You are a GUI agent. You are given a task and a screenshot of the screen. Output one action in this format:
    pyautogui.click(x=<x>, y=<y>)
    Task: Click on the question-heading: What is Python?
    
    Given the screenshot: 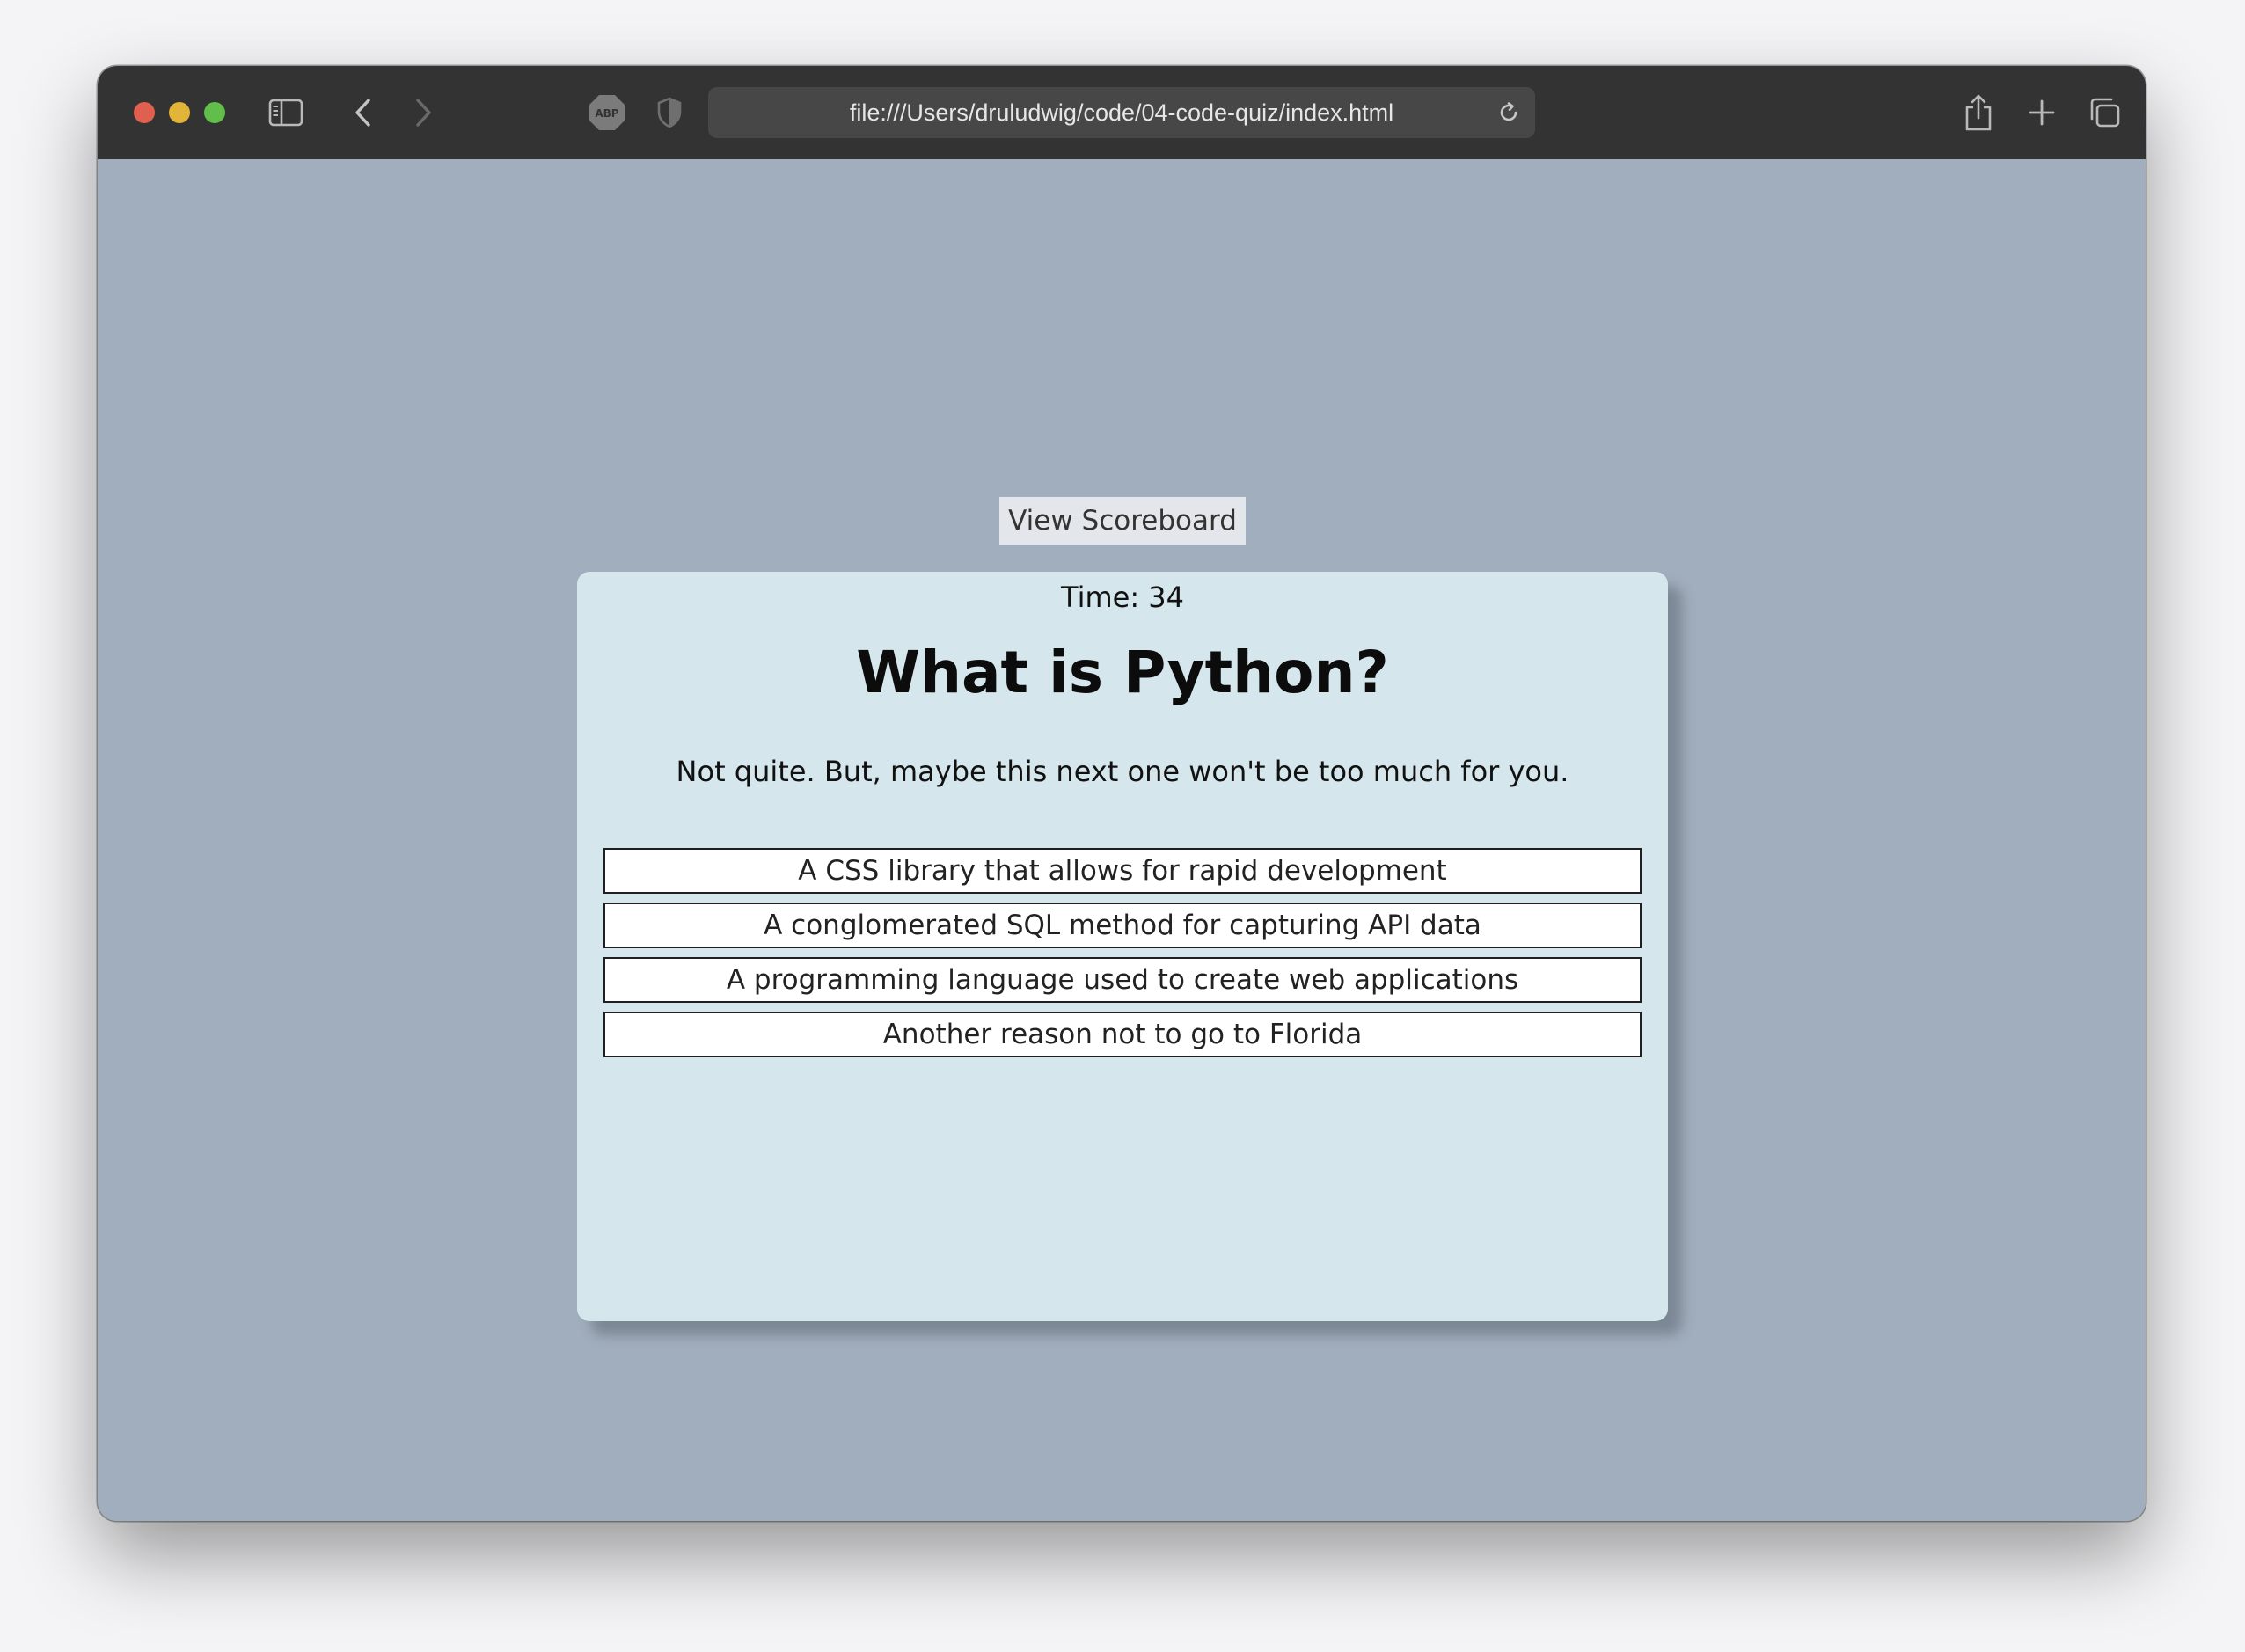 What is the action you would take?
    pyautogui.click(x=1123, y=672)
    